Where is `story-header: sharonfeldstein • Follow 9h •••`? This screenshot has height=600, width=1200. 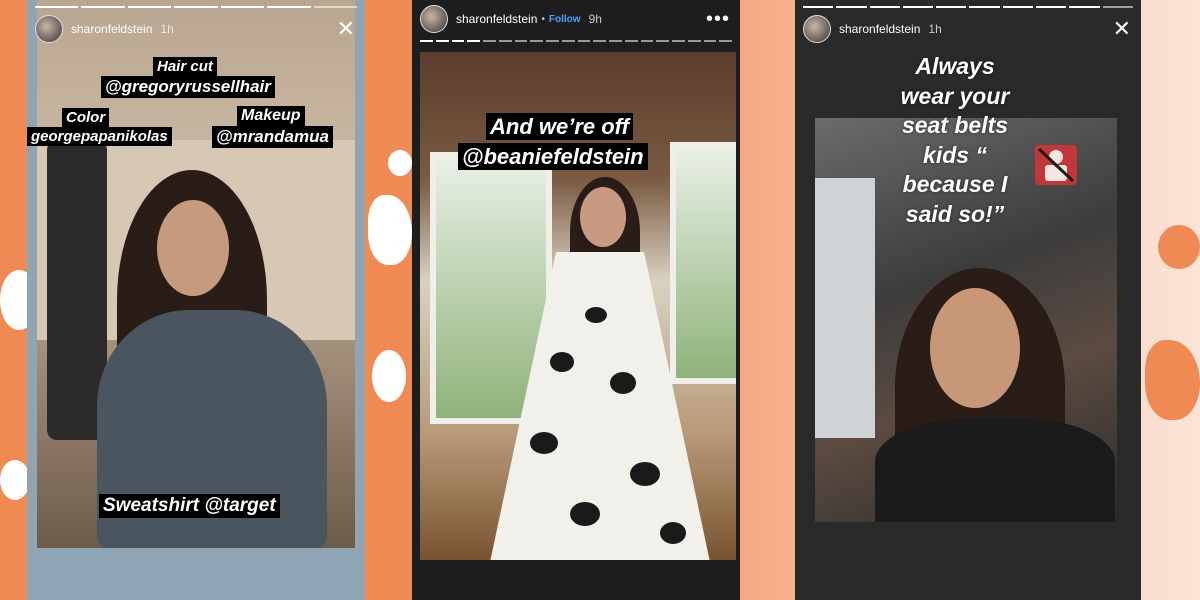
story-header: sharonfeldstein • Follow 9h ••• is located at coordinates (575, 19).